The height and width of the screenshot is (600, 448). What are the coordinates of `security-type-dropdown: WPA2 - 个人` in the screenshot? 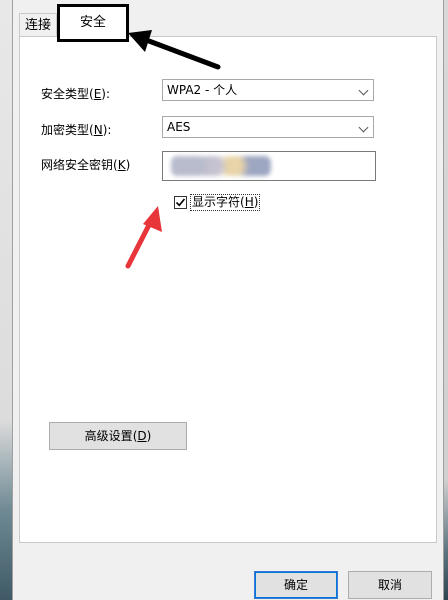 It's located at (268, 90).